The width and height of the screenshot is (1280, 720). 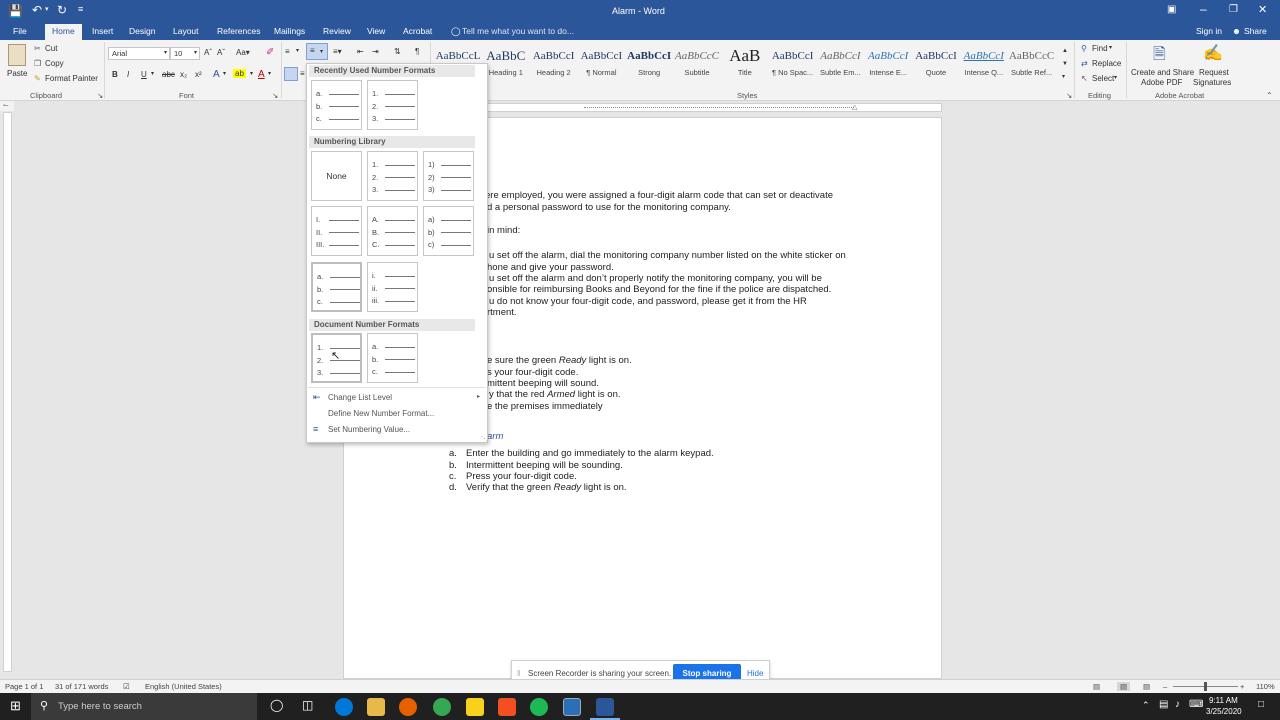 What do you see at coordinates (854, 107) in the screenshot?
I see `indent-marker-icon: △` at bounding box center [854, 107].